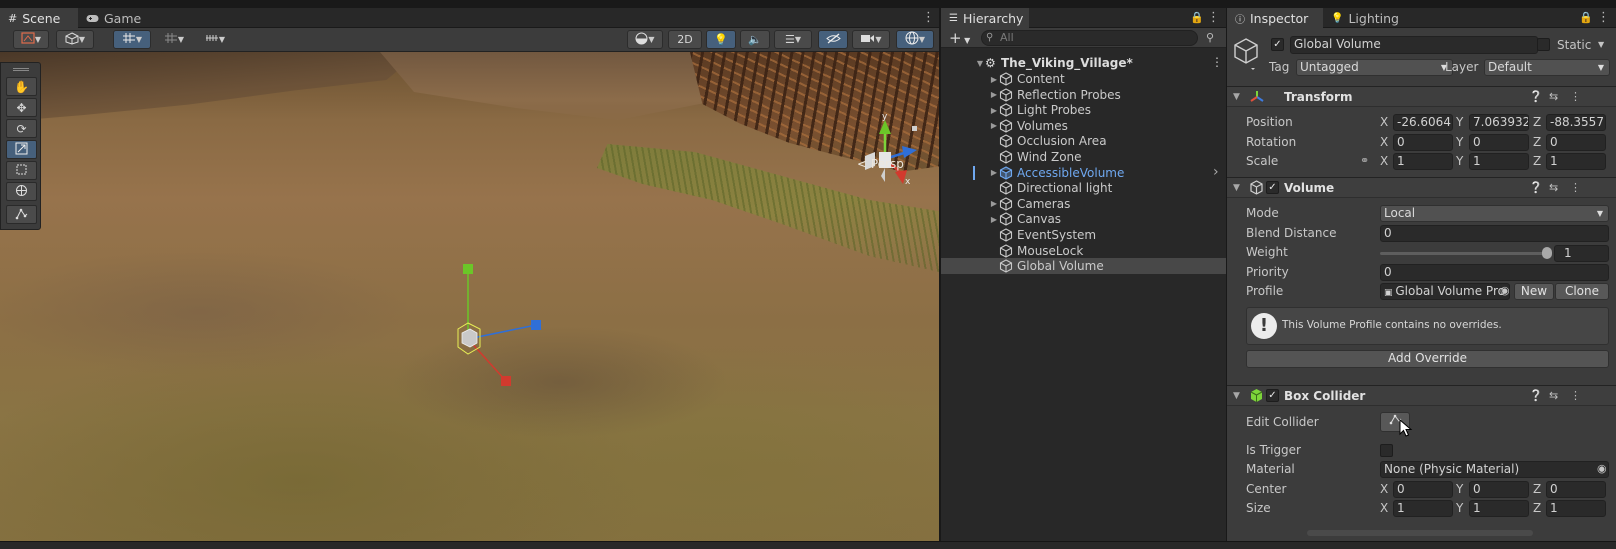 This screenshot has height=549, width=1616. What do you see at coordinates (880, 164) in the screenshot?
I see `projection-label: < Persp` at bounding box center [880, 164].